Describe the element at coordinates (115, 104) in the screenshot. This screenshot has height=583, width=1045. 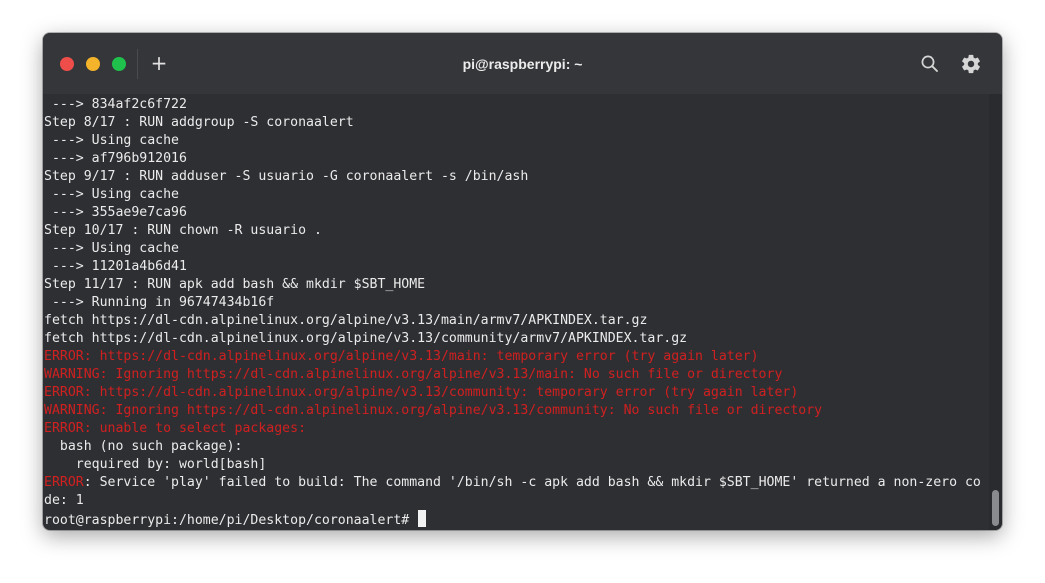
I see `output-line: ---> 834af2c6f722` at that location.